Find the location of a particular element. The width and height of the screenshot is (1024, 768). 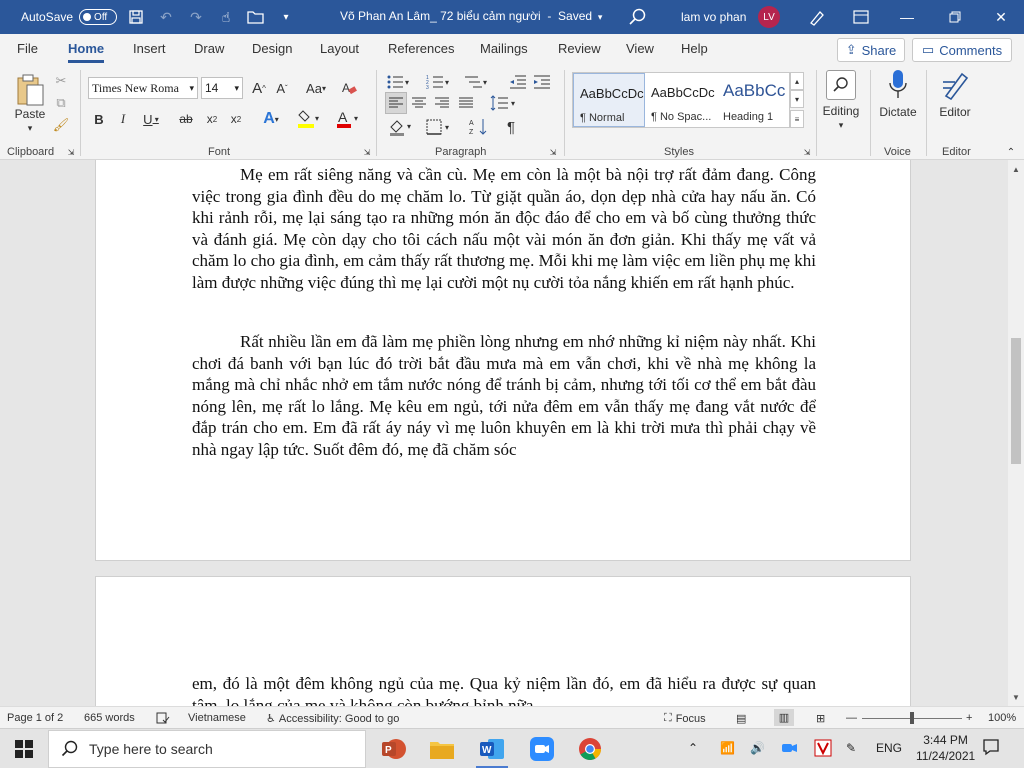

grow-font-icon: A ^ is located at coordinates (259, 88).